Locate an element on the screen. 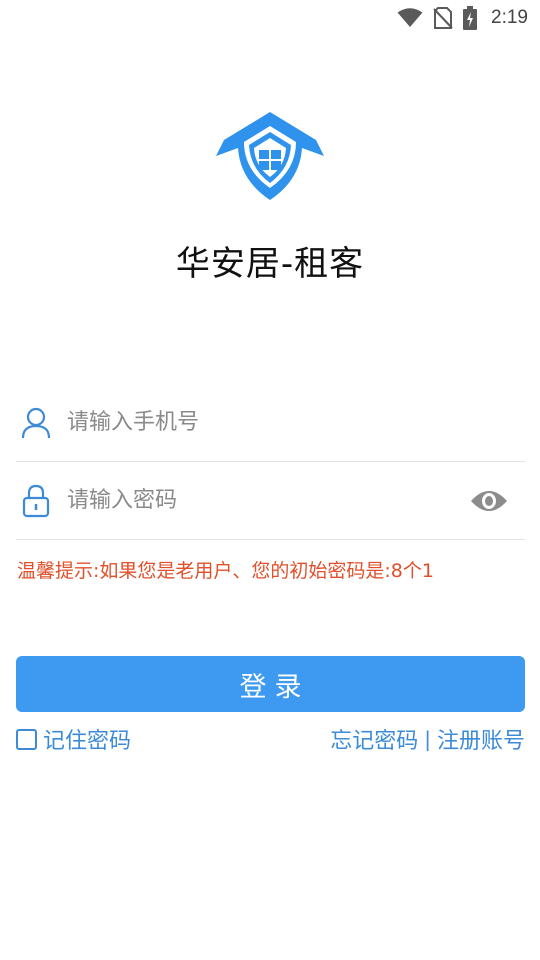  remember-password-label: 记住密码 is located at coordinates (87, 739).